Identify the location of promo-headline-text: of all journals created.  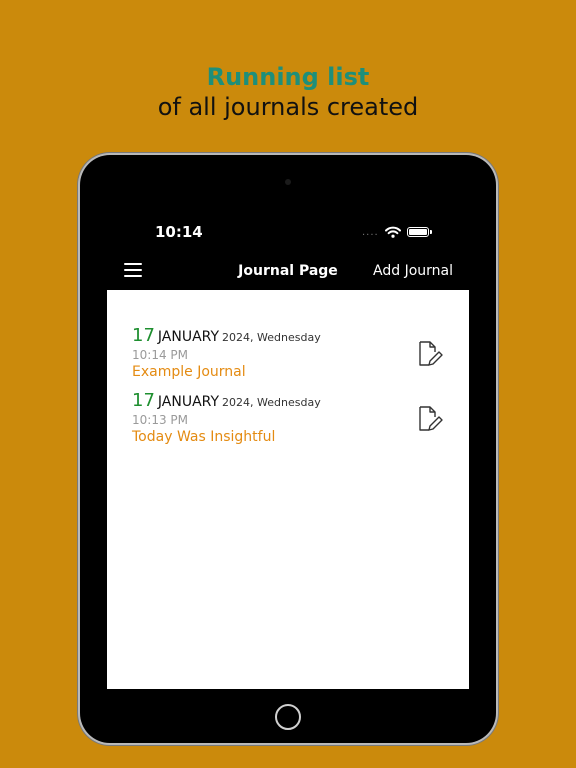
(288, 107).